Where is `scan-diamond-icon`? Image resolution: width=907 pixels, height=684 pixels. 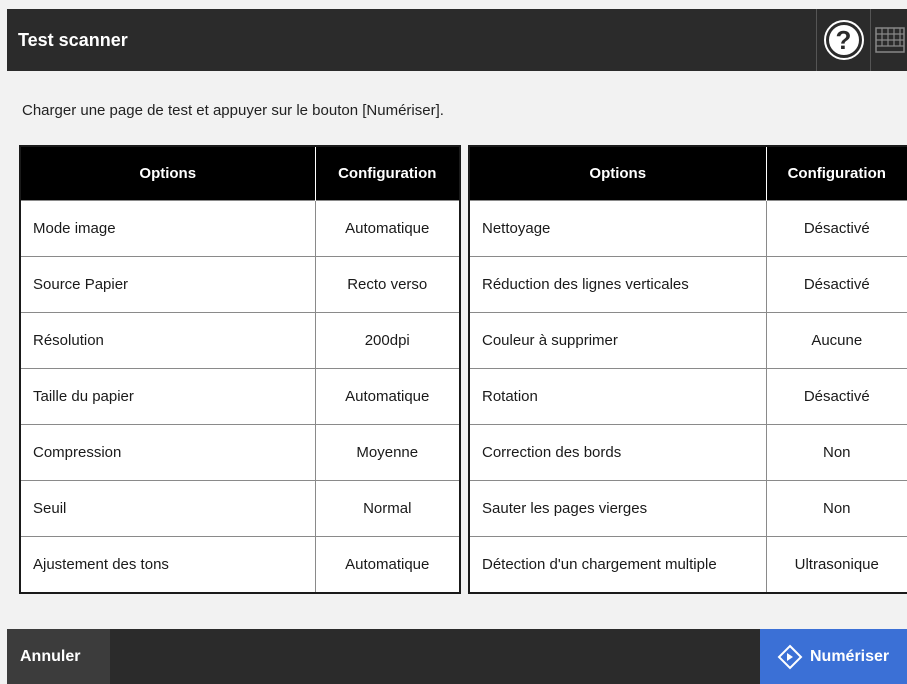
scan-diamond-icon is located at coordinates (790, 656).